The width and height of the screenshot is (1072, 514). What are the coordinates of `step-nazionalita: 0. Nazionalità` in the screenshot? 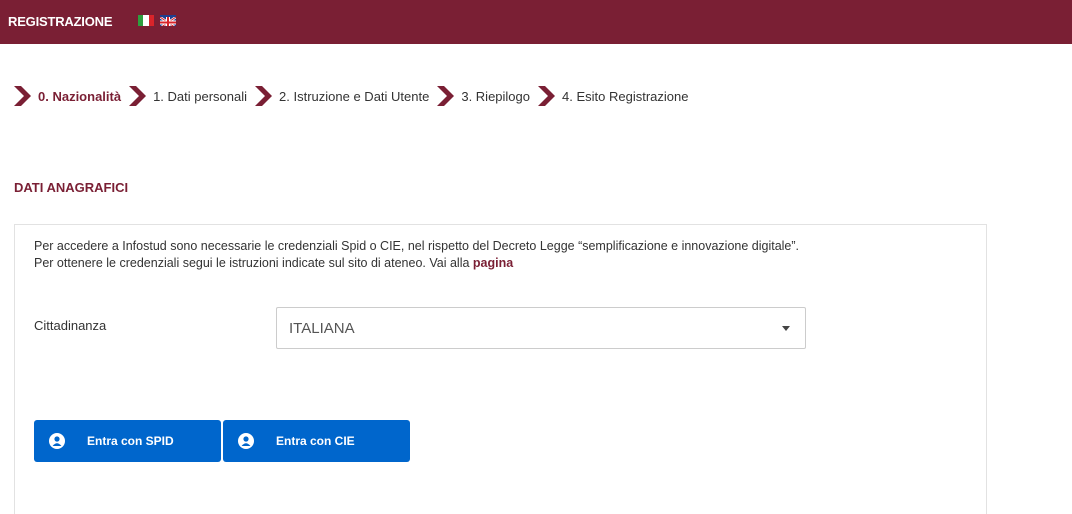 It's located at (66, 96).